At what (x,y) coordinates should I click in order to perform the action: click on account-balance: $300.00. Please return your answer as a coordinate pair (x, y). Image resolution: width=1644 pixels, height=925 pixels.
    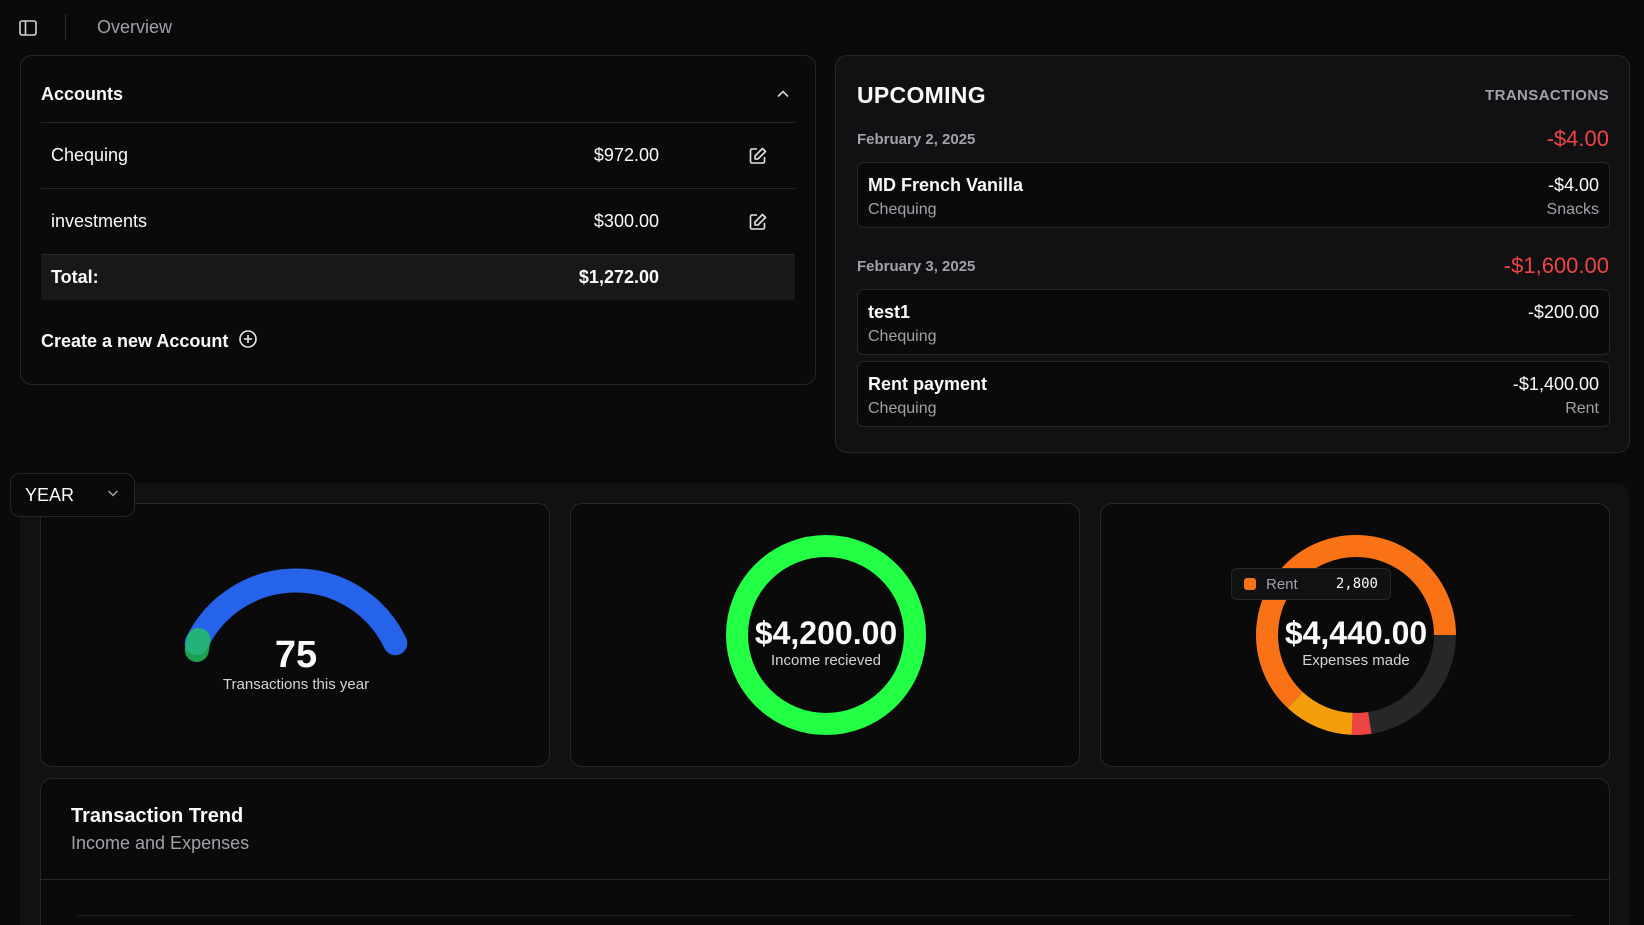
    Looking at the image, I should click on (626, 221).